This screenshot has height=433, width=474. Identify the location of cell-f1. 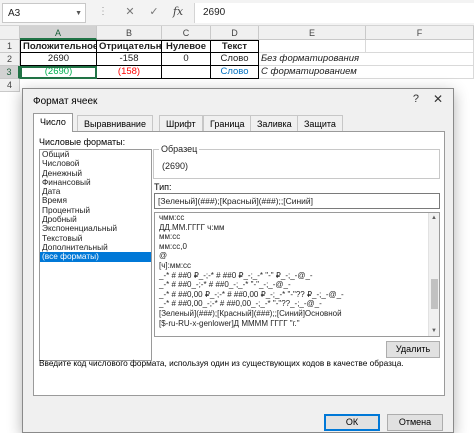
(420, 46).